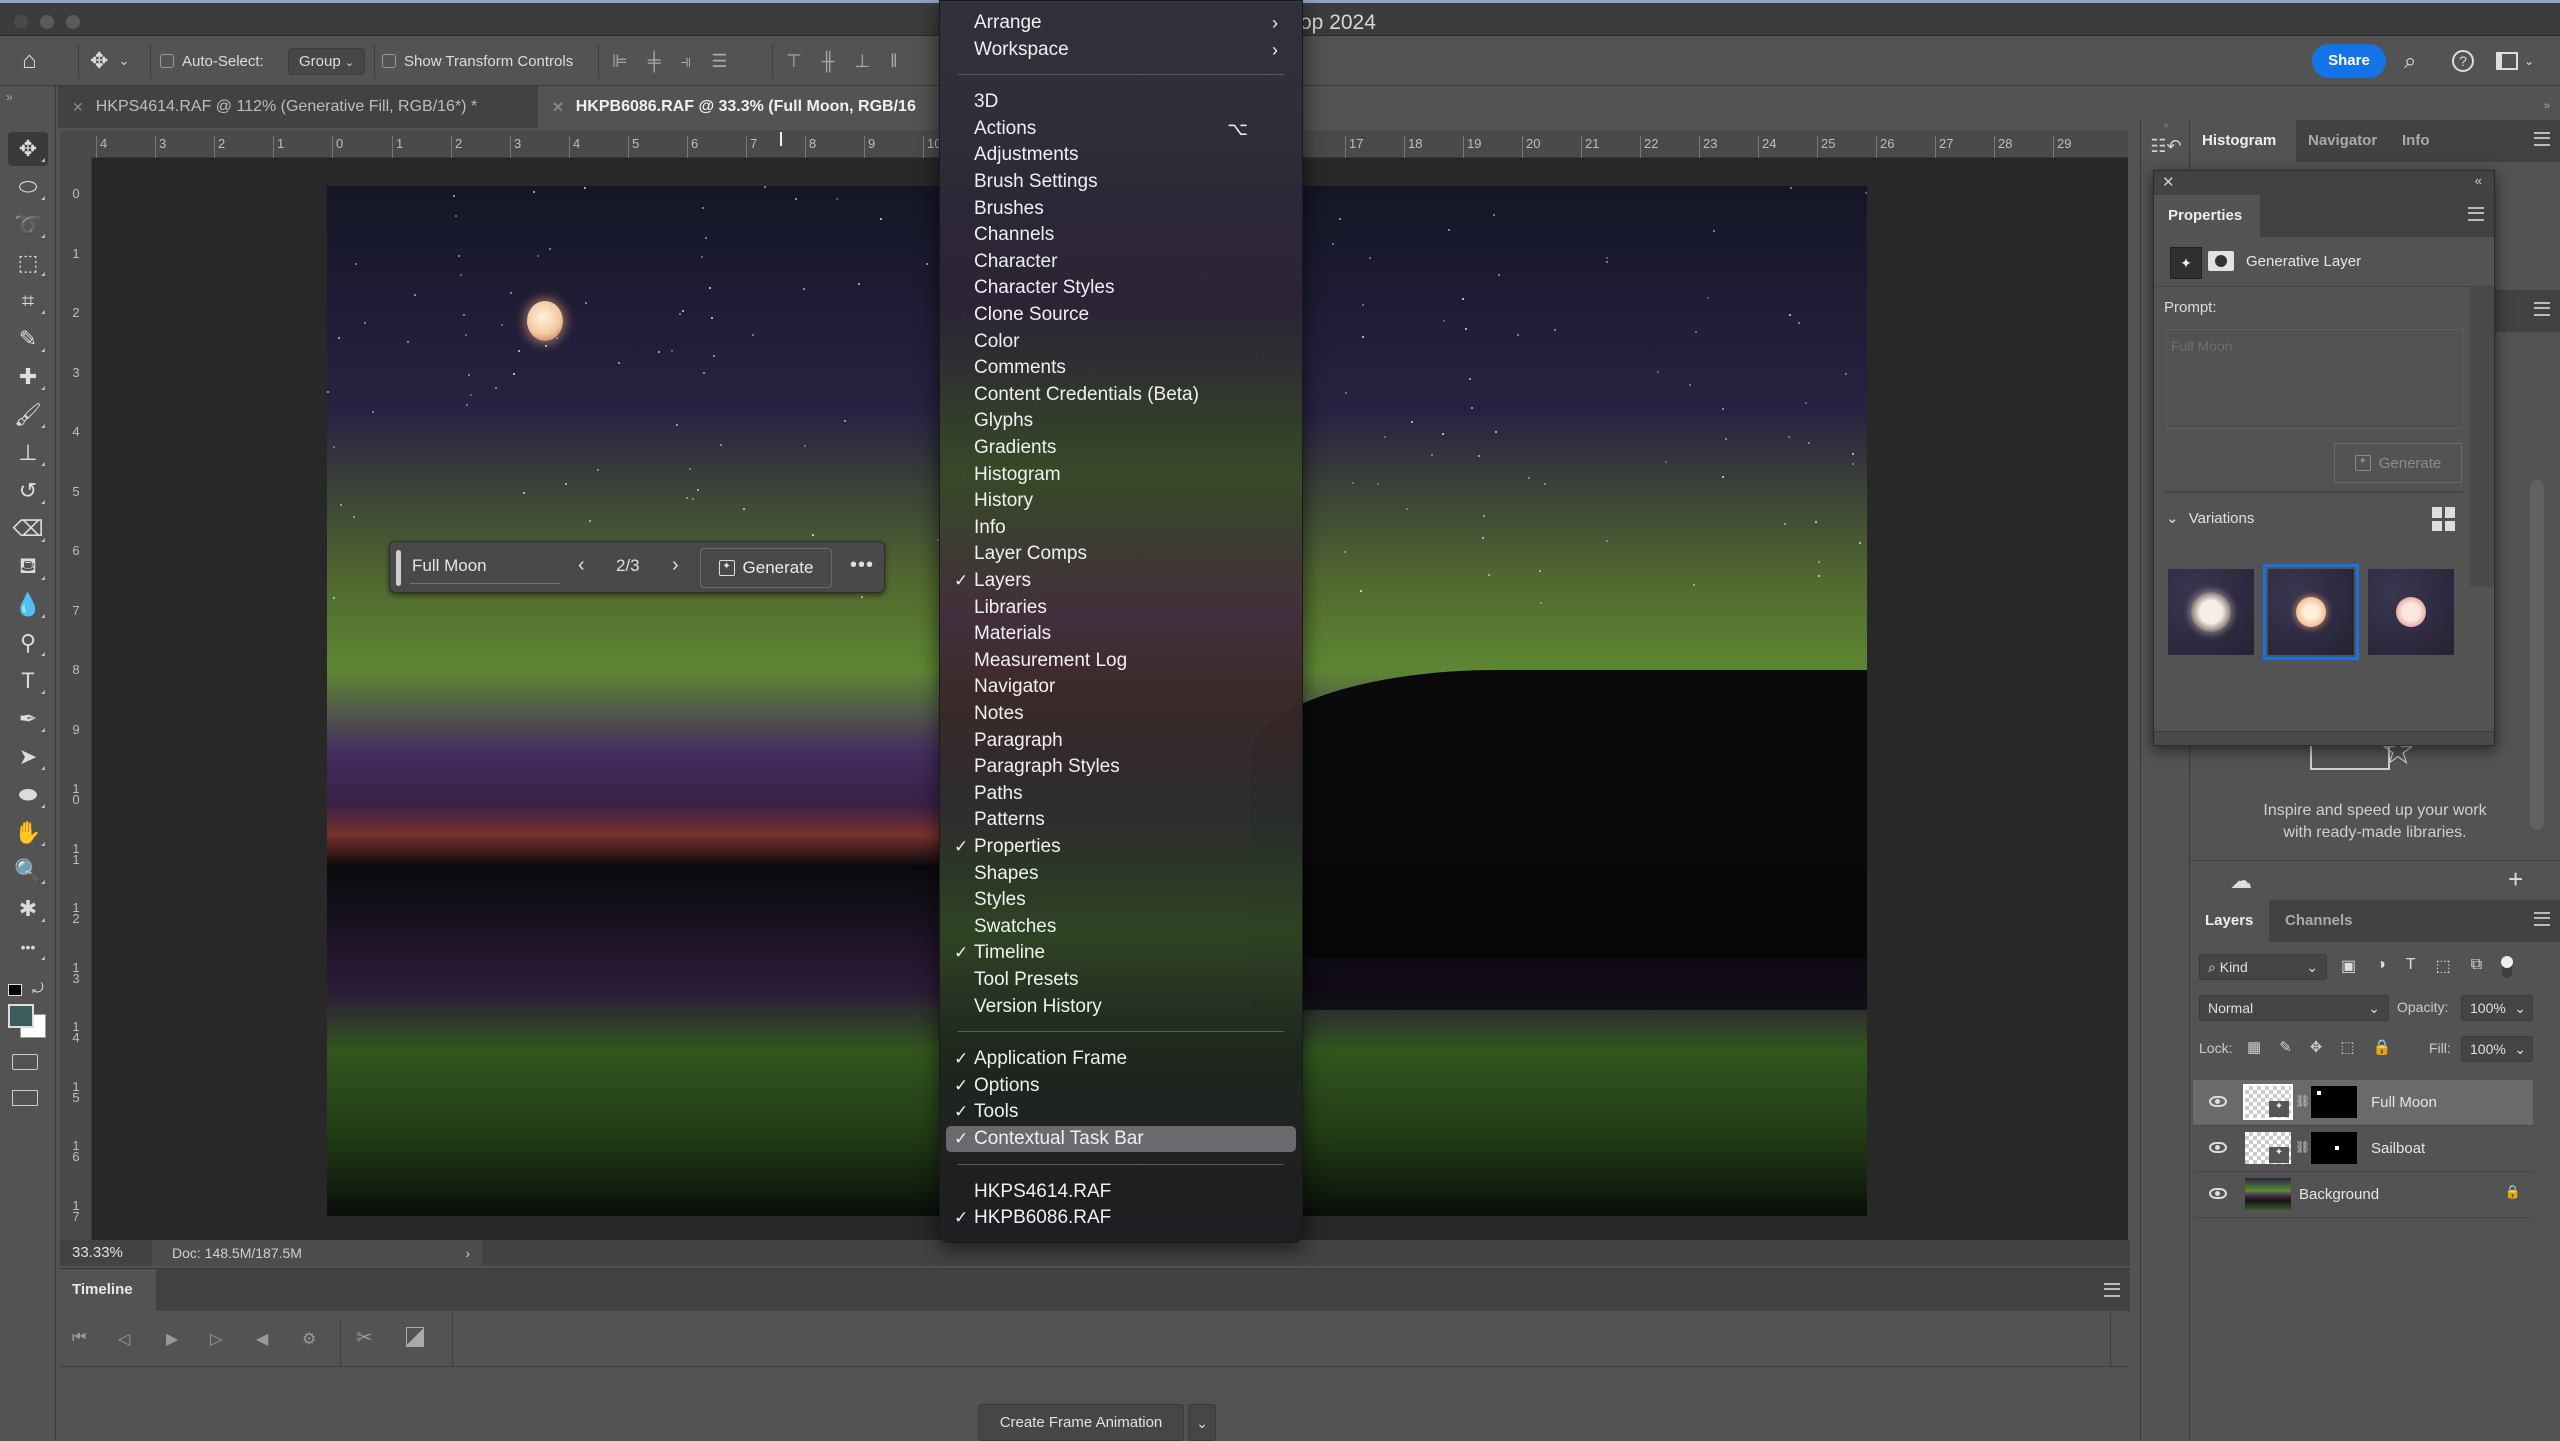 Image resolution: width=2560 pixels, height=1441 pixels. Describe the element at coordinates (2547, 106) in the screenshot. I see `expand-panels-icon: »` at that location.